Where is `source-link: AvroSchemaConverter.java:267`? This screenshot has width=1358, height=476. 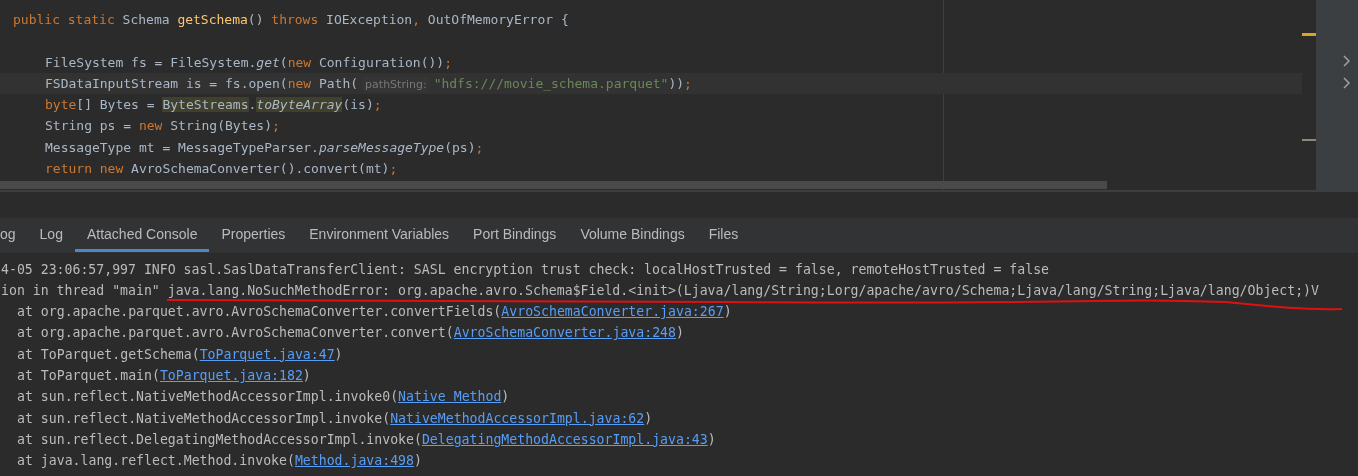
source-link: AvroSchemaConverter.java:267 is located at coordinates (612, 312).